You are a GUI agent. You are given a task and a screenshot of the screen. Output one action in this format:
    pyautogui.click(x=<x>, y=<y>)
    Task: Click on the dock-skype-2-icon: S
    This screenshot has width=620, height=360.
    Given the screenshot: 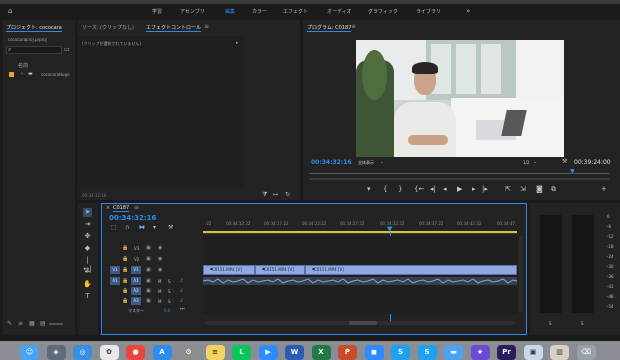 What is the action you would take?
    pyautogui.click(x=427, y=352)
    